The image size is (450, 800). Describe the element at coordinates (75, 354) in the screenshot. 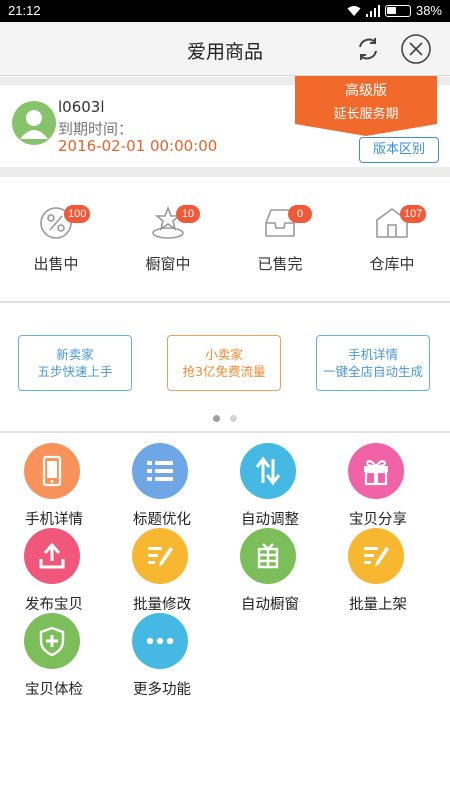

I see `promo-line1: 新卖家` at that location.